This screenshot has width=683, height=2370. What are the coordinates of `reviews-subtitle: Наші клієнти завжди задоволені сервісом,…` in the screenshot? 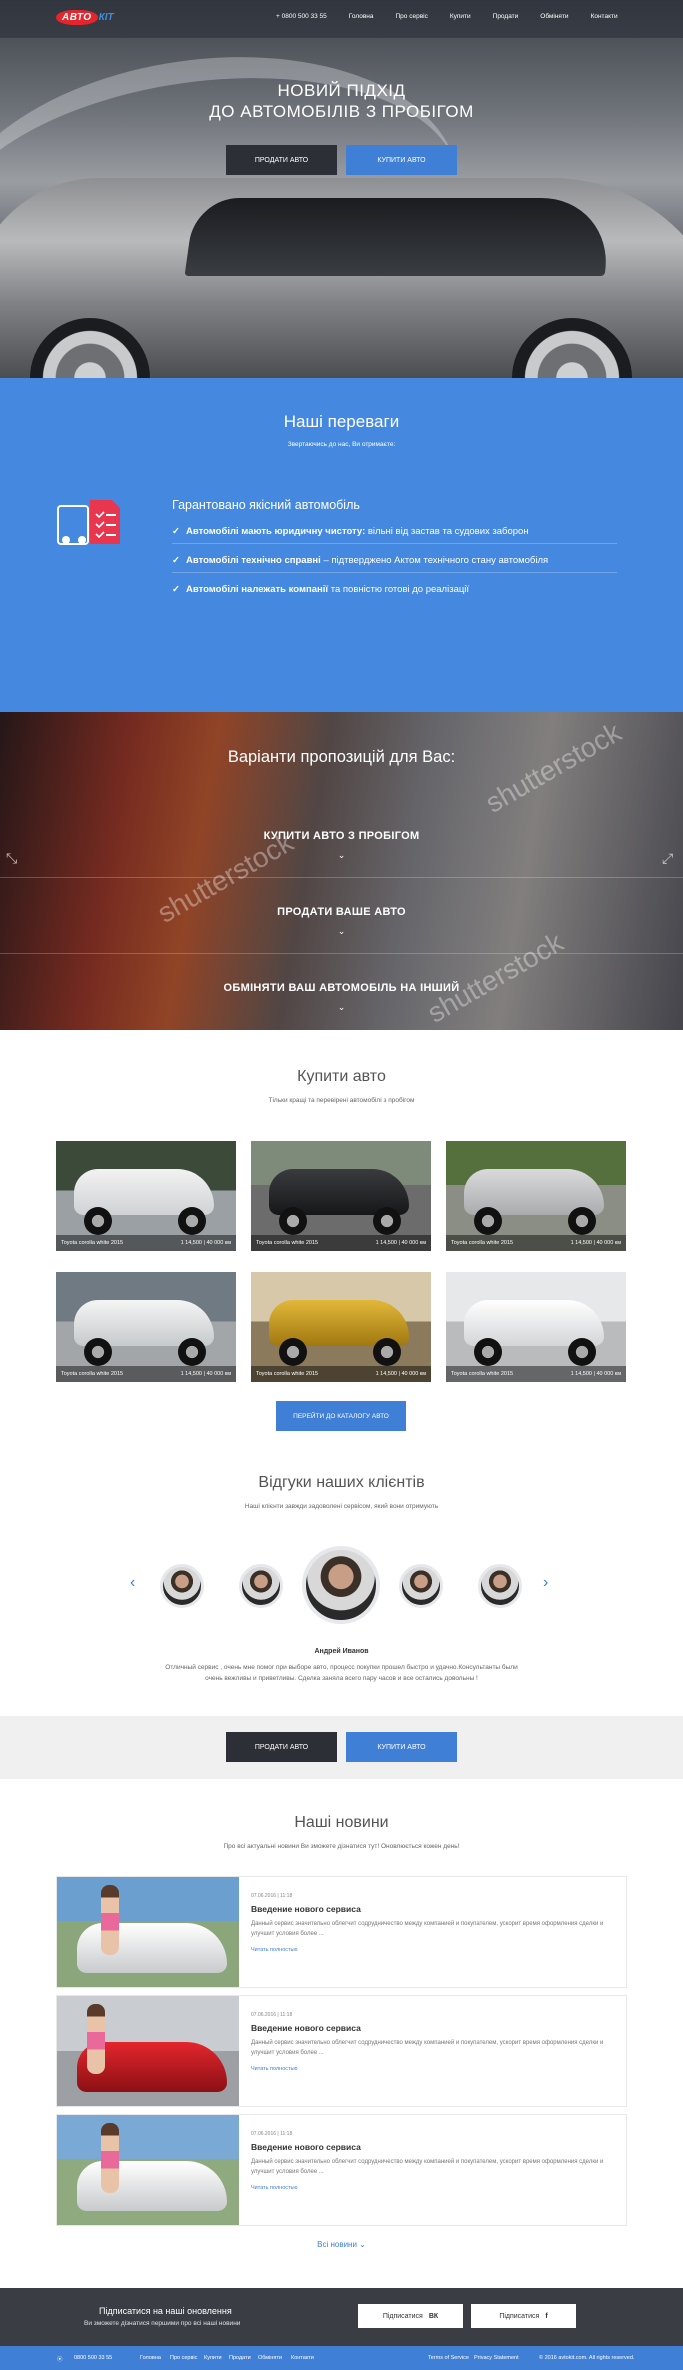 It's located at (341, 1506).